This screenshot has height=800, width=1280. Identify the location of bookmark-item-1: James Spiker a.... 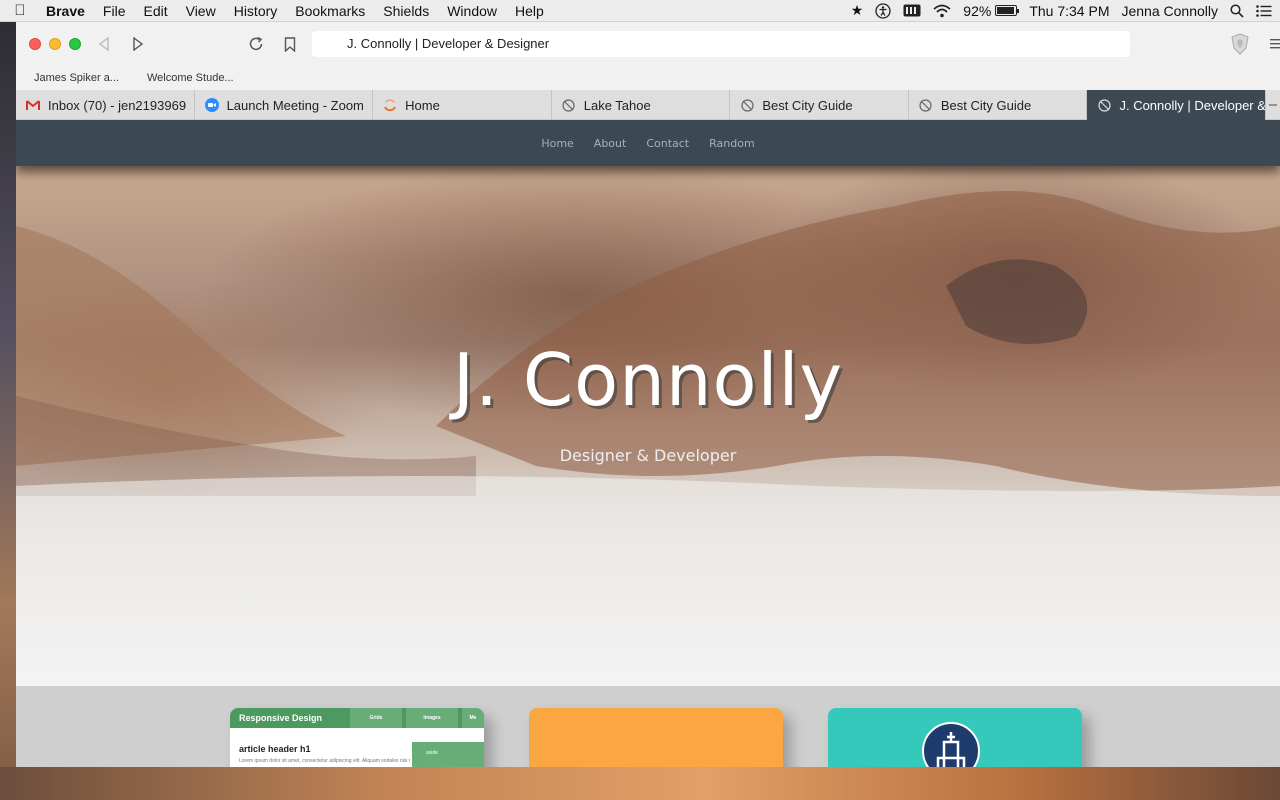
(72, 78).